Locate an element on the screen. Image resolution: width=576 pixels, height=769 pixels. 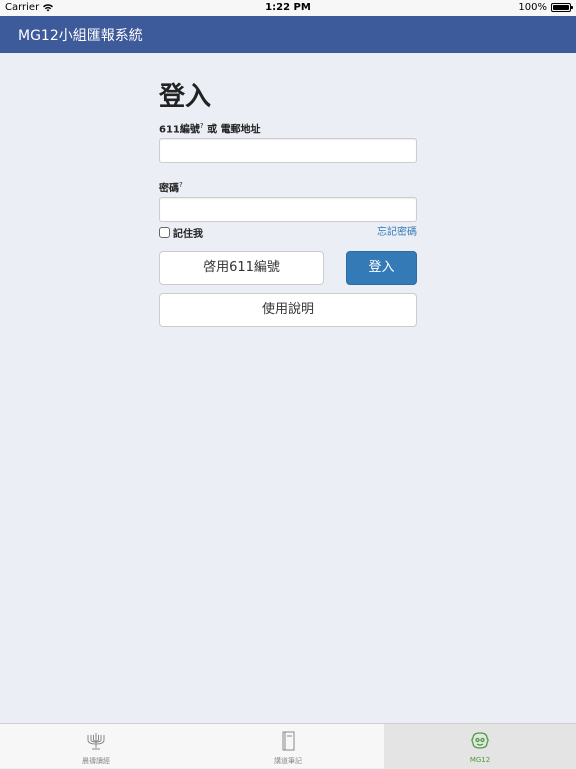
password-help-icon: ? is located at coordinates (181, 185).